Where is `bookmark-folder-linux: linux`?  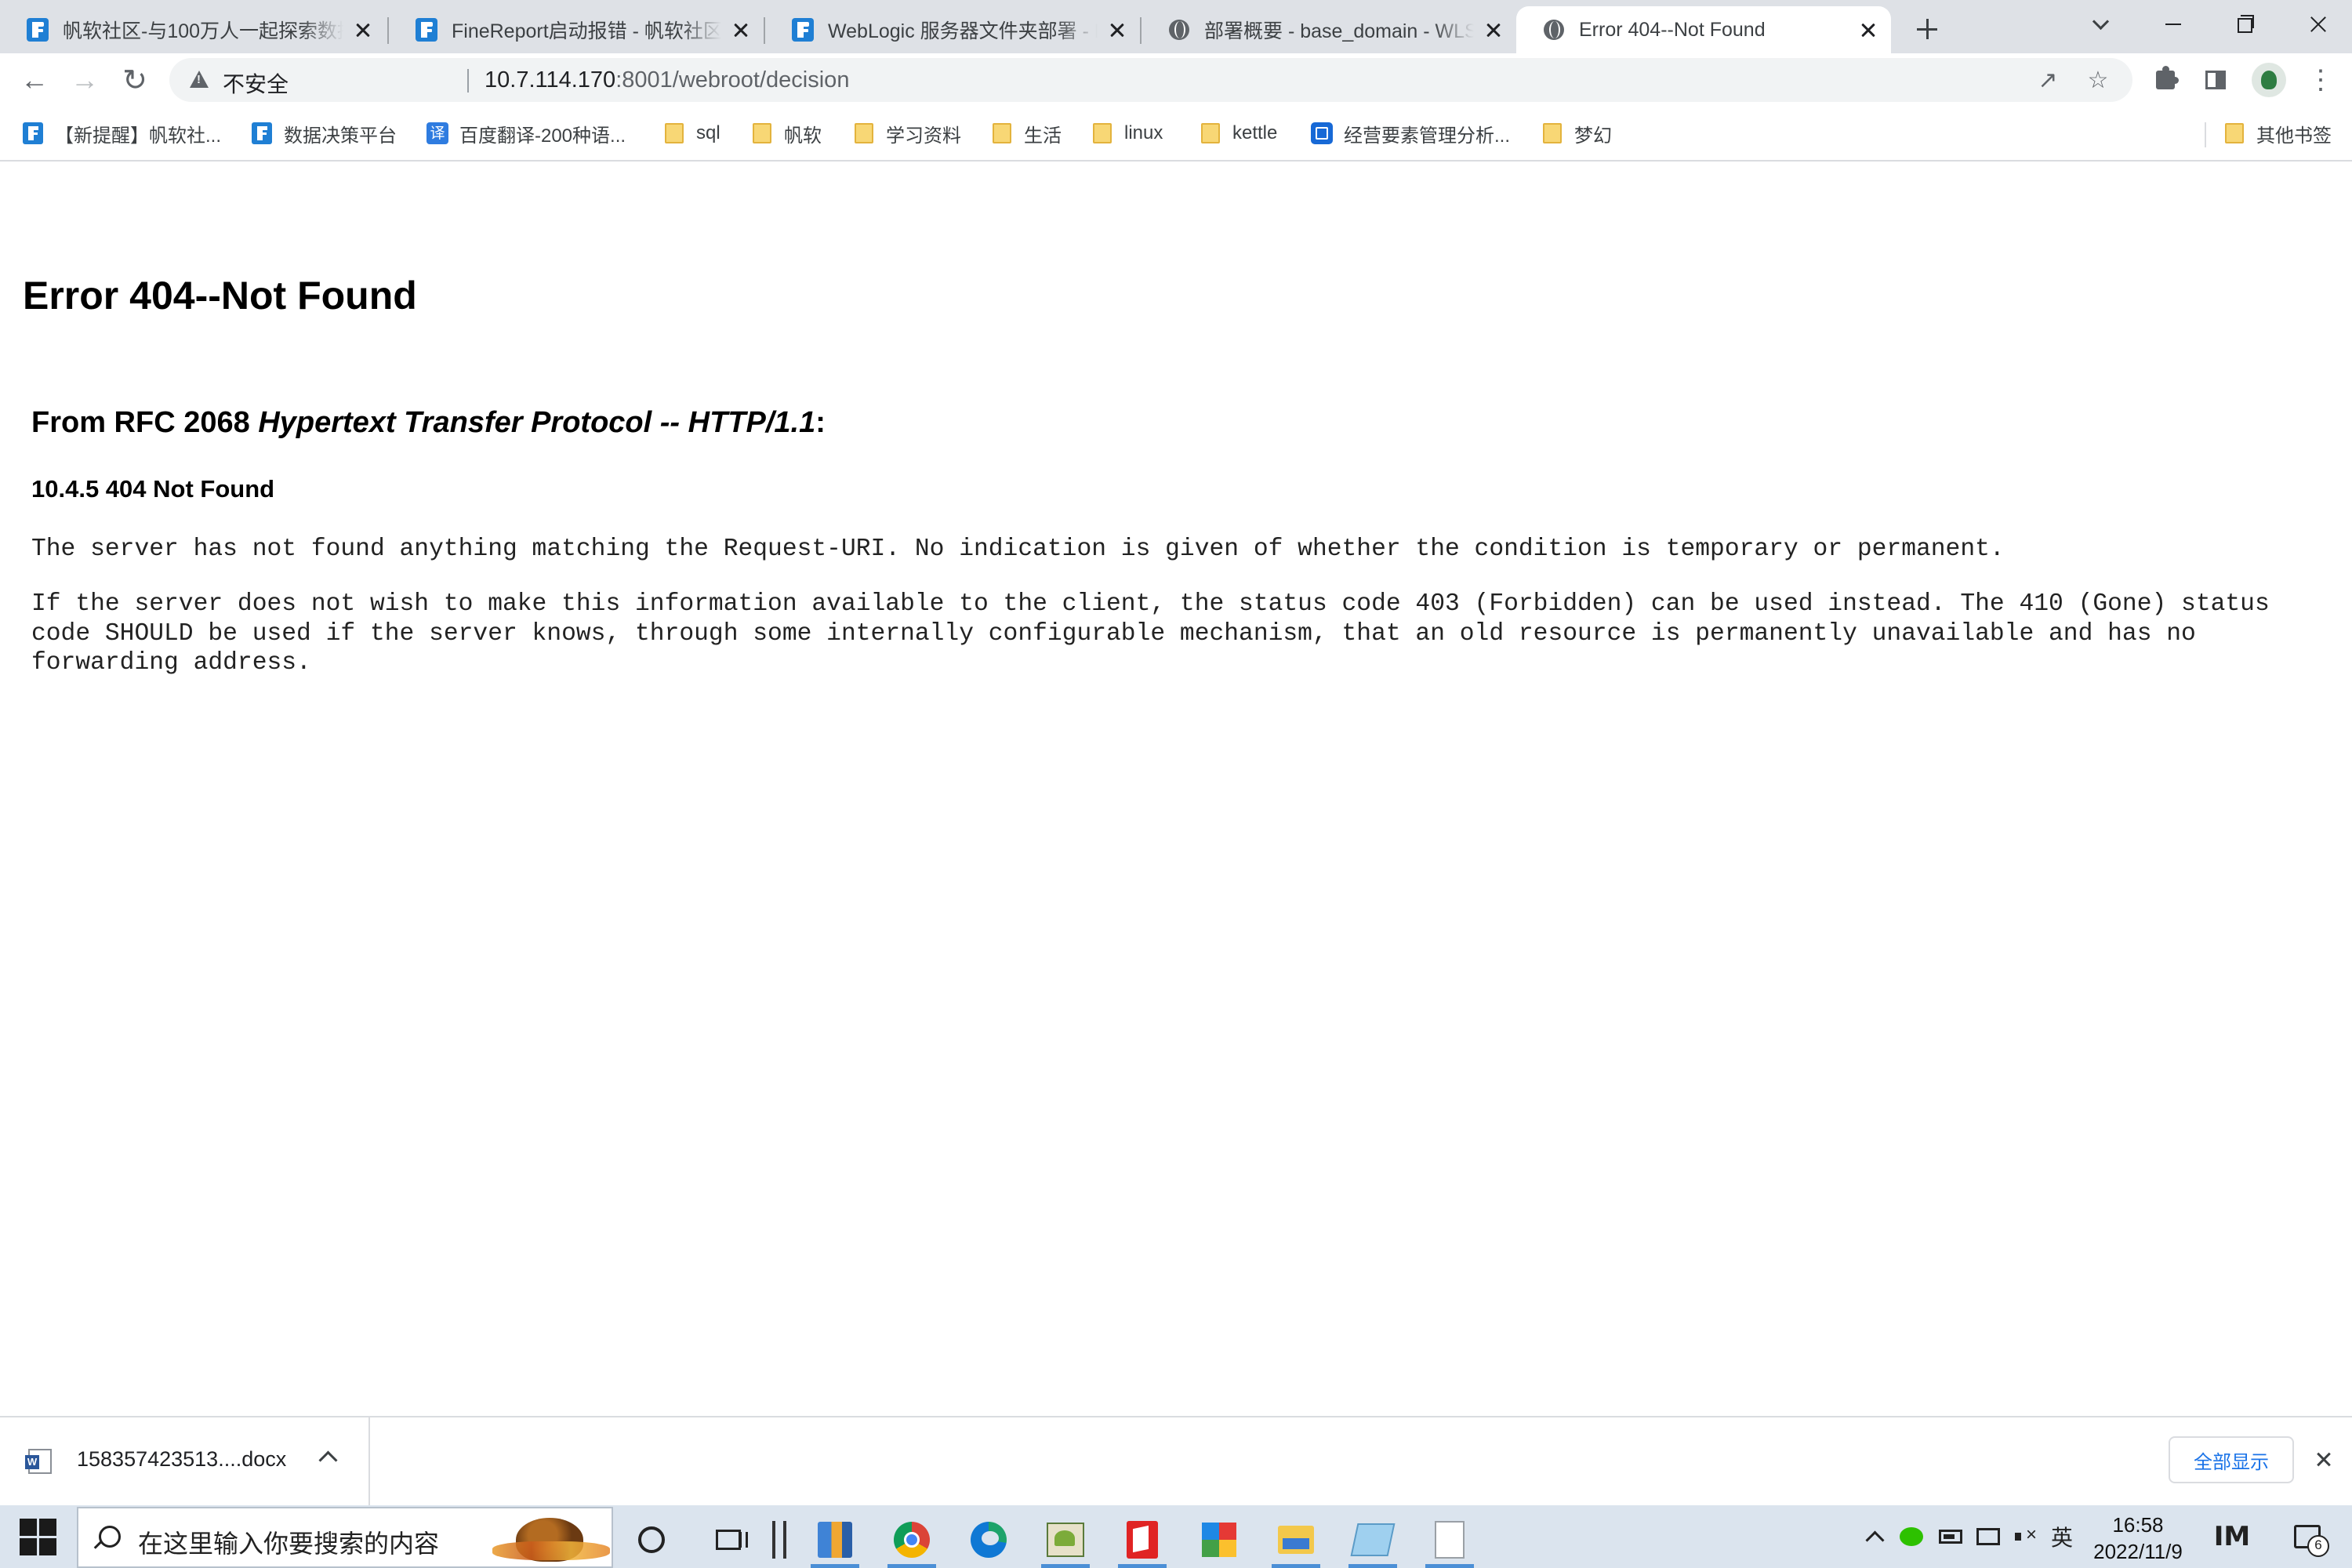
bookmark-folder-linux: linux is located at coordinates (1127, 133).